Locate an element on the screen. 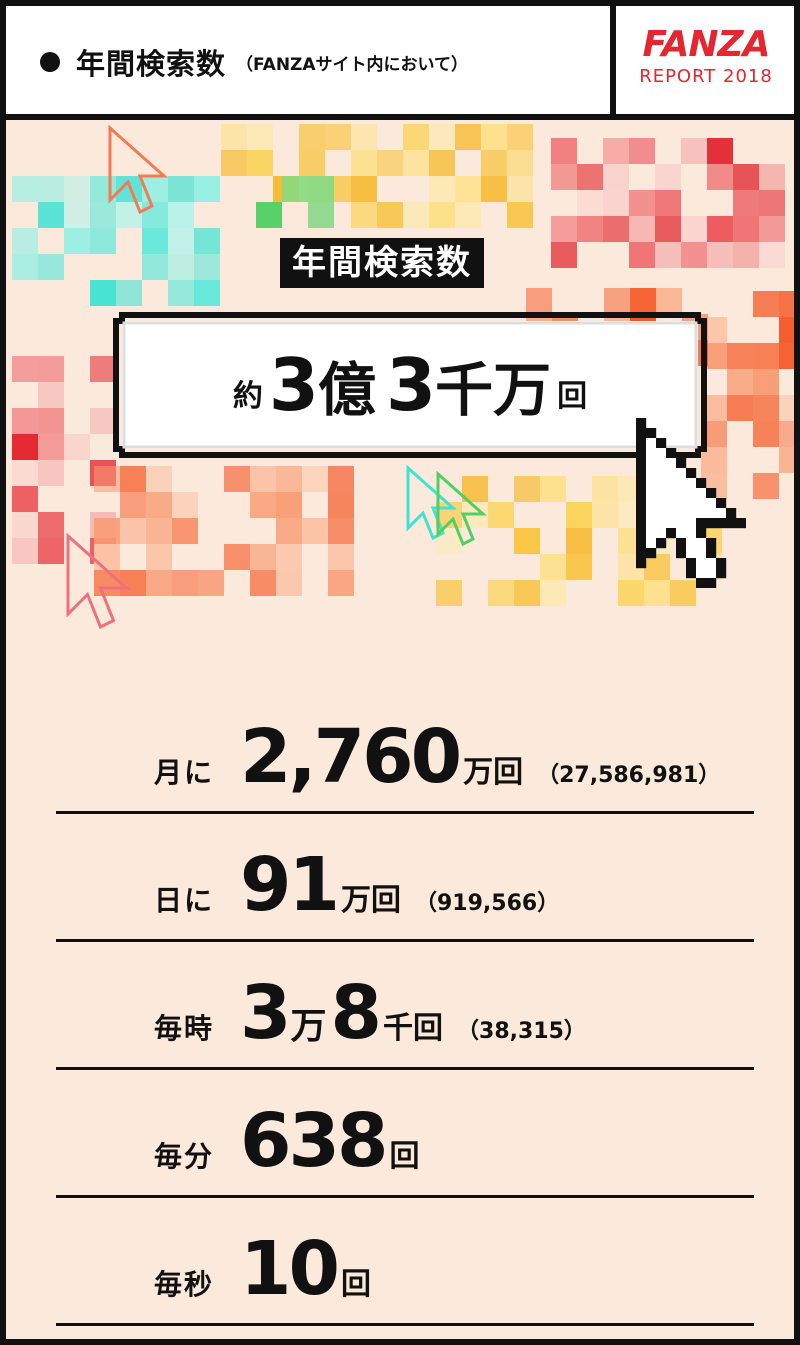  stat-unit: 千回 is located at coordinates (413, 1028).